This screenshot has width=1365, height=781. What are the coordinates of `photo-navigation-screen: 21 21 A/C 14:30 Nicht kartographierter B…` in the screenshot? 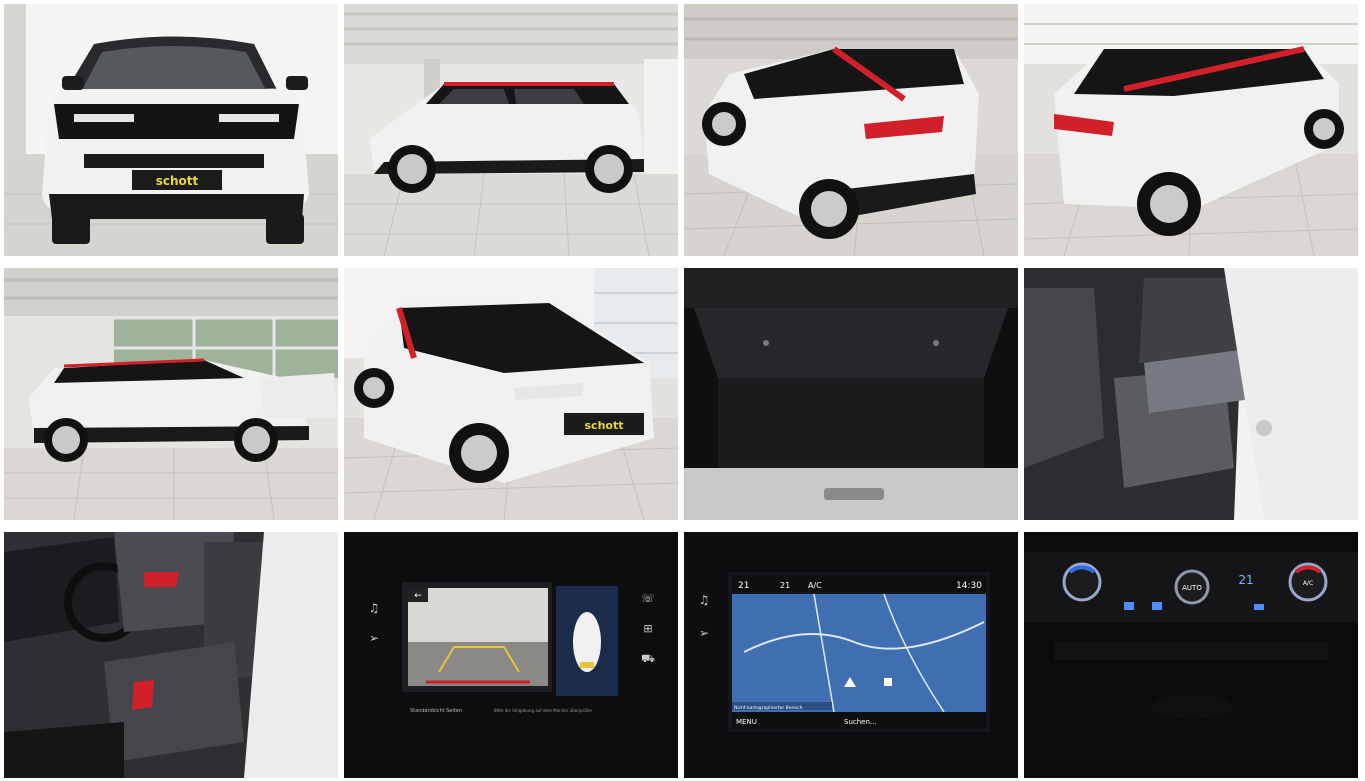 It's located at (851, 655).